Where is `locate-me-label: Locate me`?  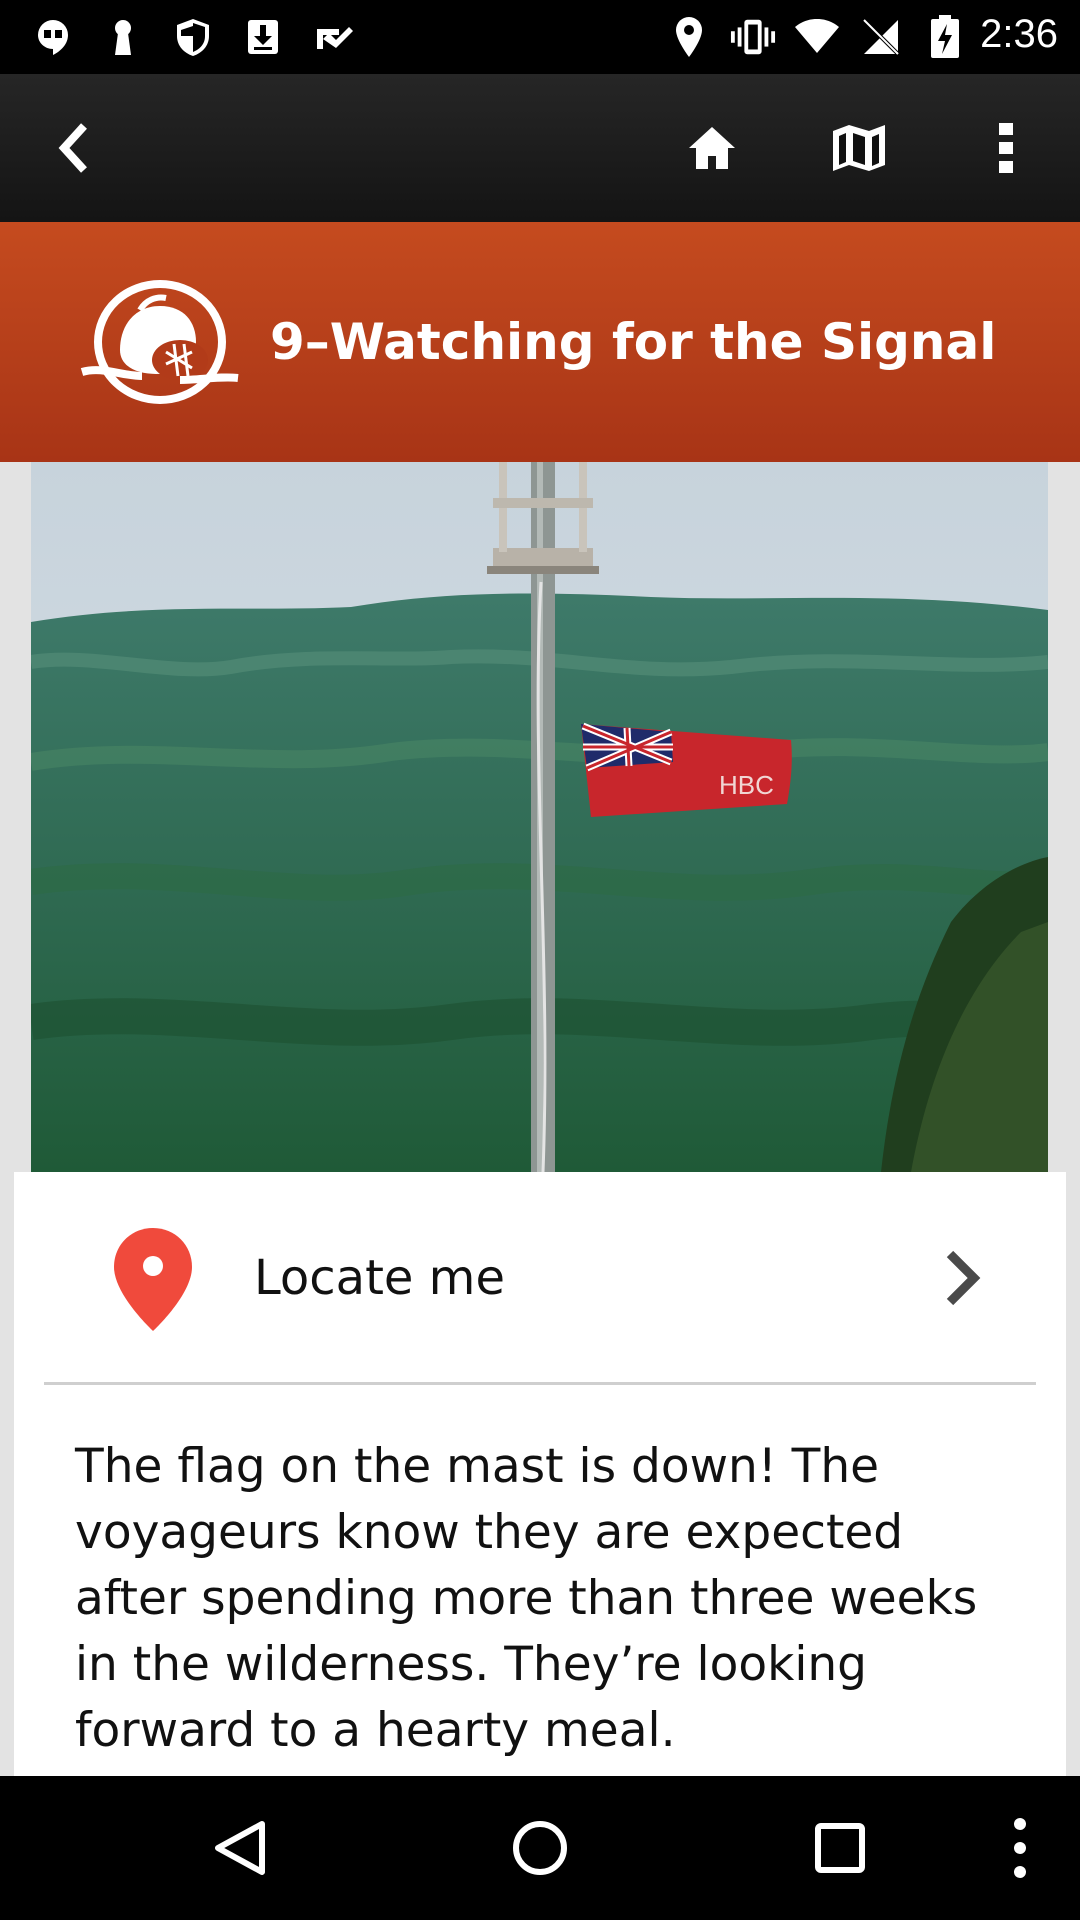
locate-me-label: Locate me is located at coordinates (379, 1278).